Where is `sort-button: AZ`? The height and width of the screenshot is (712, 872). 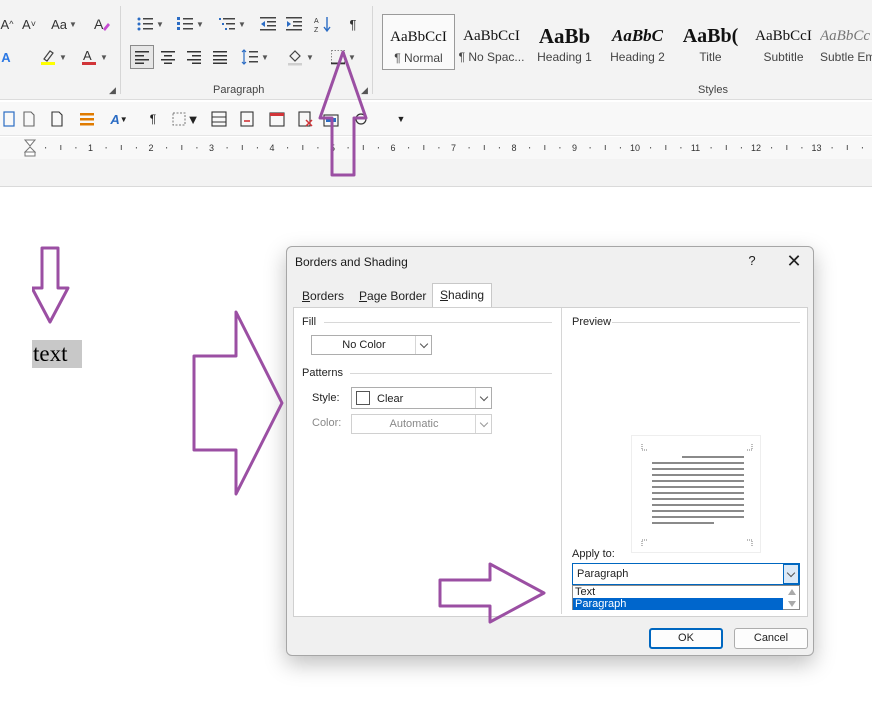
sort-button: AZ is located at coordinates (323, 24).